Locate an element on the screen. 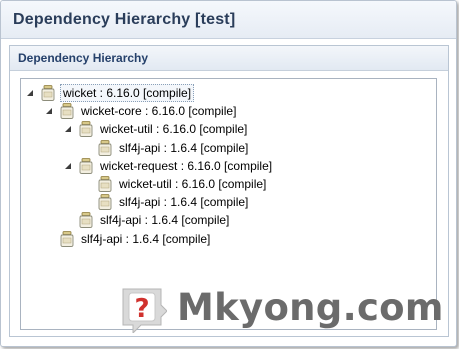  tree-node: wicket-core : 6.16.0 [compile] is located at coordinates (141, 111).